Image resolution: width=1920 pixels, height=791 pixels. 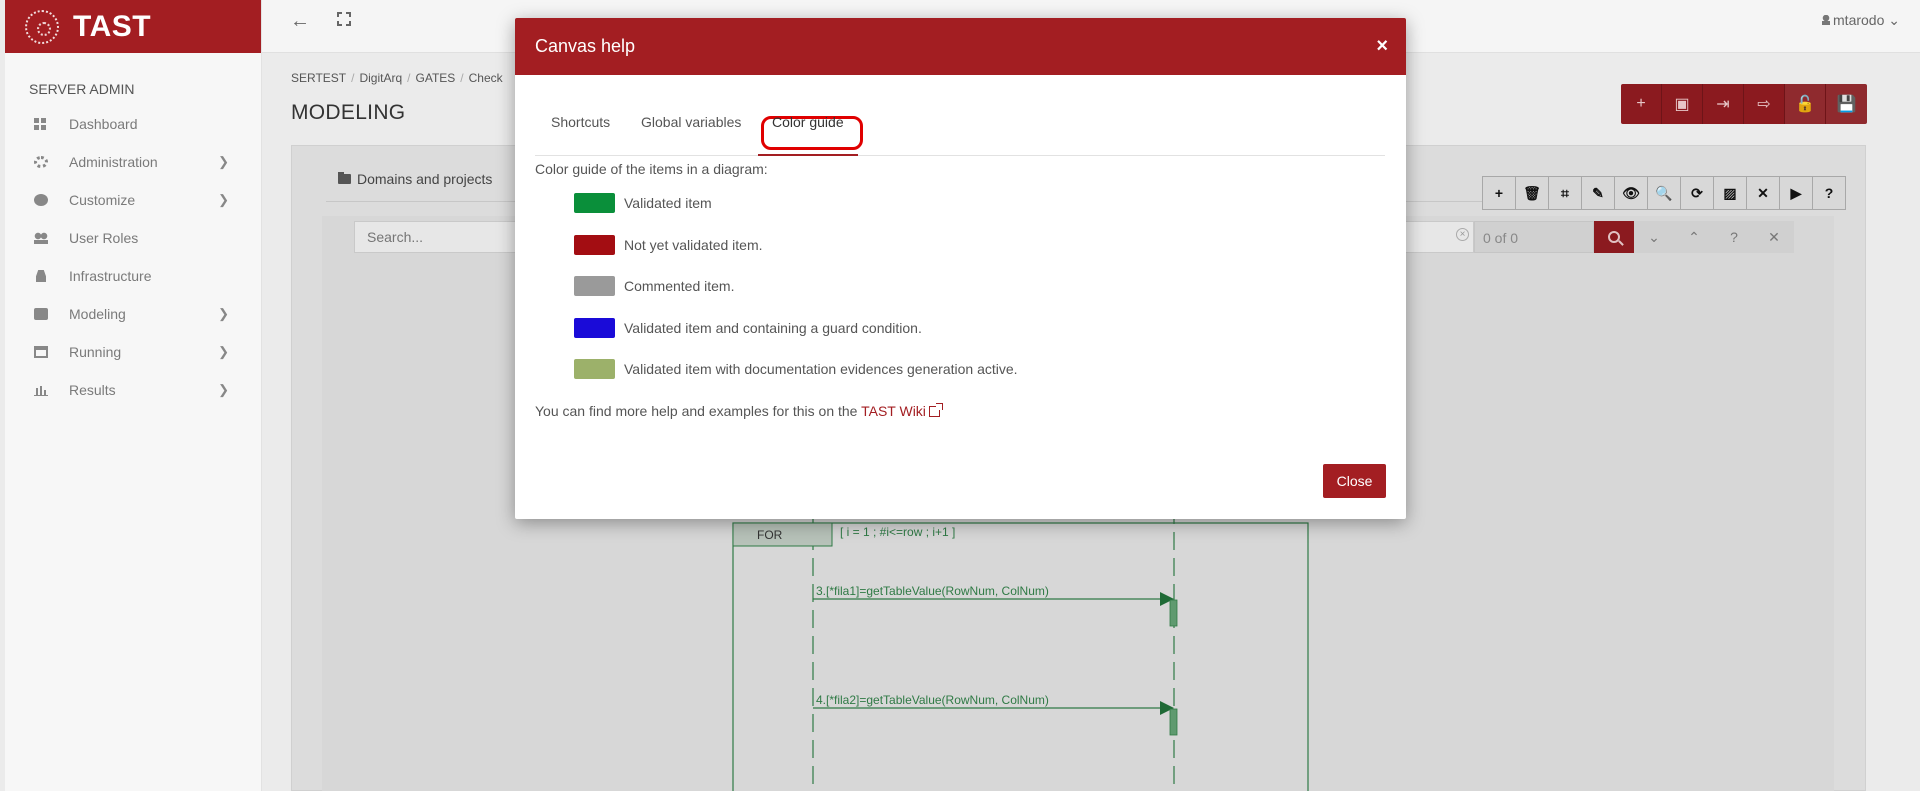 What do you see at coordinates (486, 78) in the screenshot?
I see `breadcrumb-item: Check` at bounding box center [486, 78].